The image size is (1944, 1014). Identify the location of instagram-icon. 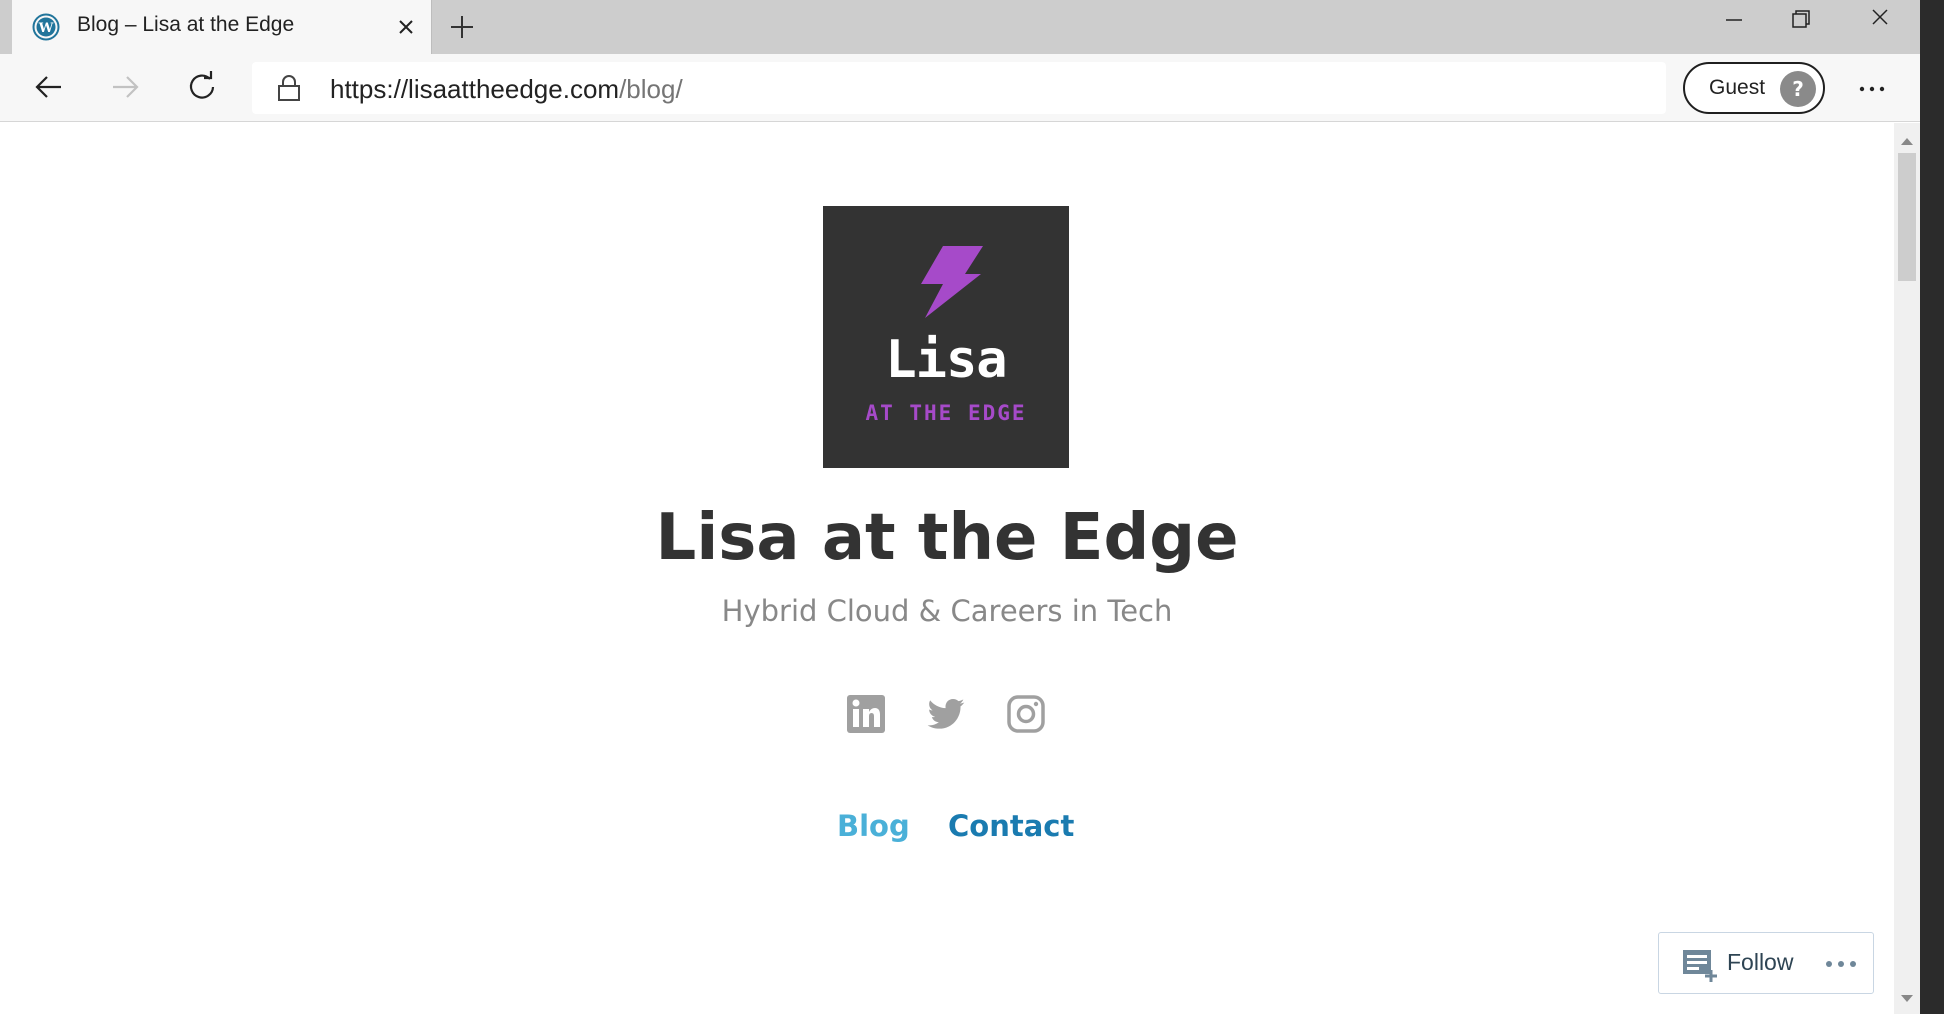
(1026, 714).